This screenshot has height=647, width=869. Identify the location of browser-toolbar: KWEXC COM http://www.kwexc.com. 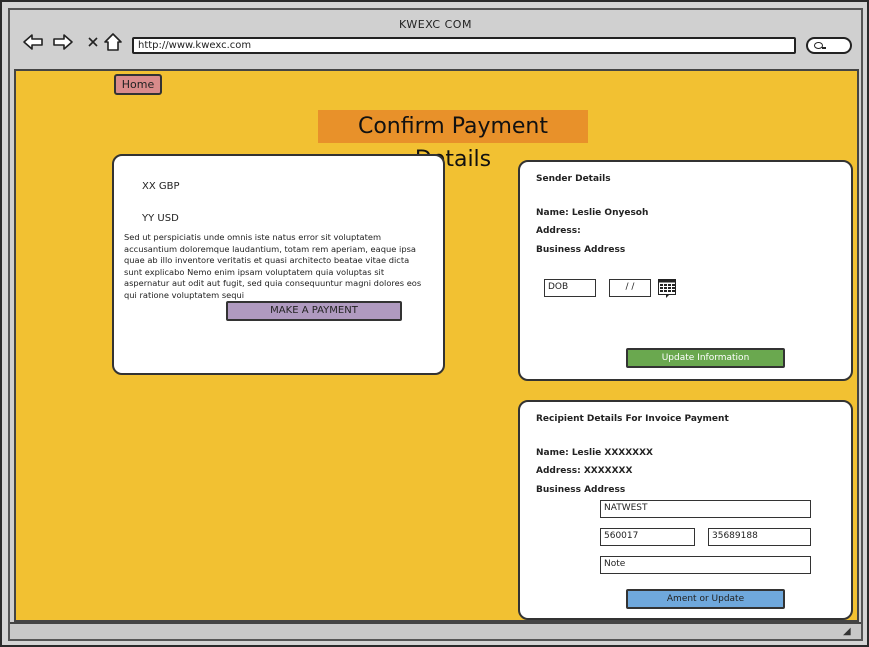
(435, 40).